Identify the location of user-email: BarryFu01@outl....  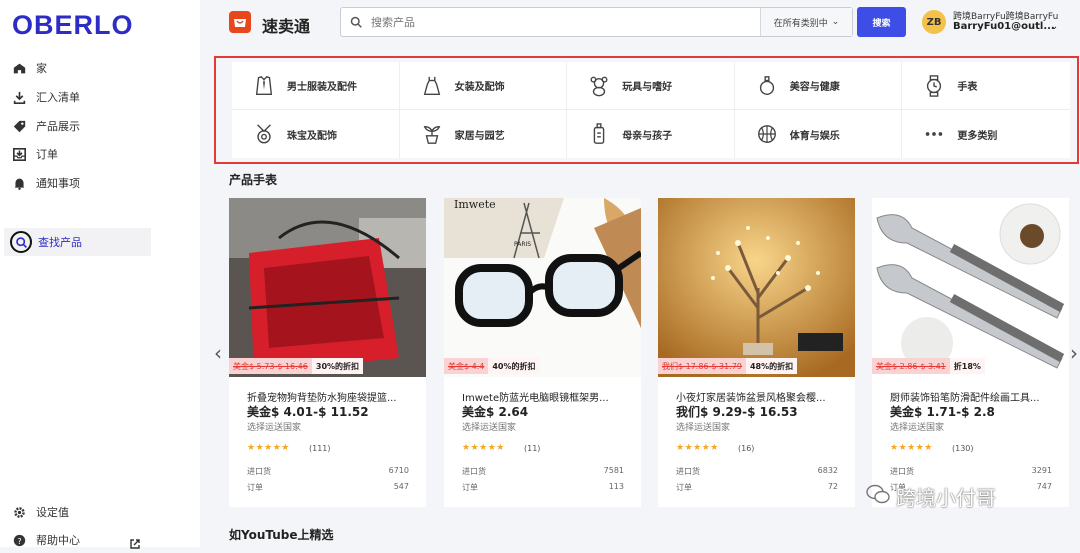
(1004, 26).